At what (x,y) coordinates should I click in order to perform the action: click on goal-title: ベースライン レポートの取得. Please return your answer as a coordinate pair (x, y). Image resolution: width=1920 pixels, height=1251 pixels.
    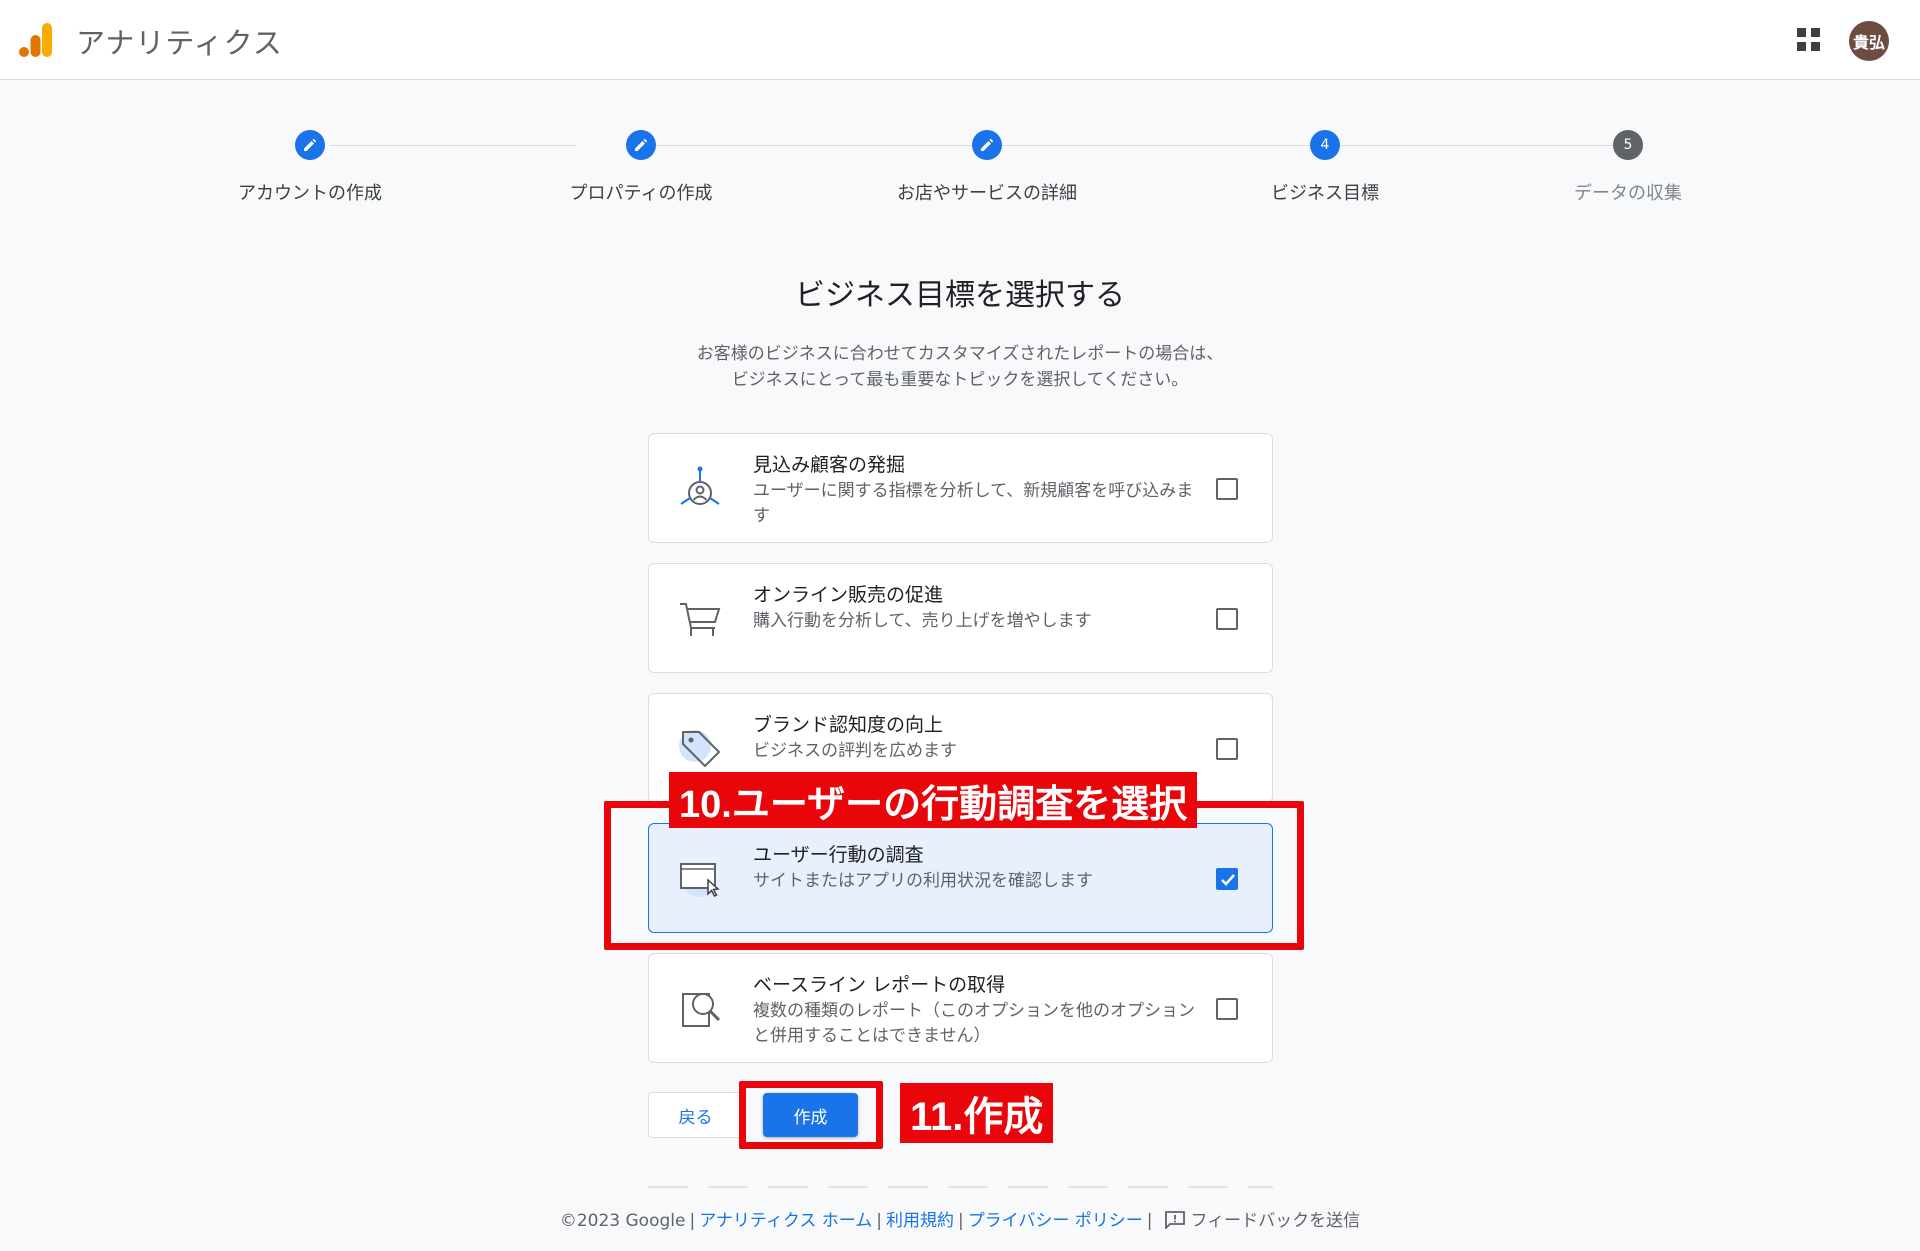
    Looking at the image, I should click on (879, 985).